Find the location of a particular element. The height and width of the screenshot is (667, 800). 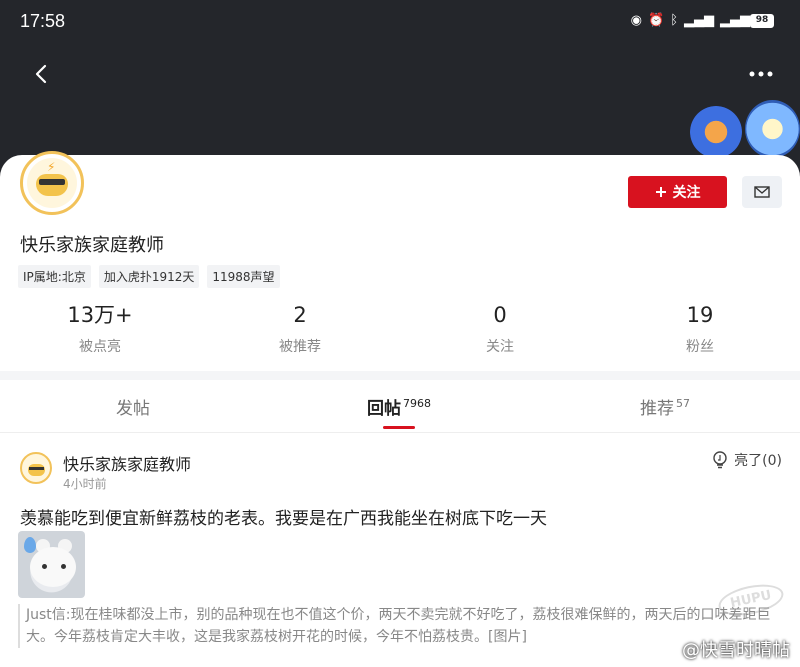

profile-tabs: 发帖 回帖 7968 推荐 57 is located at coordinates (400, 406).